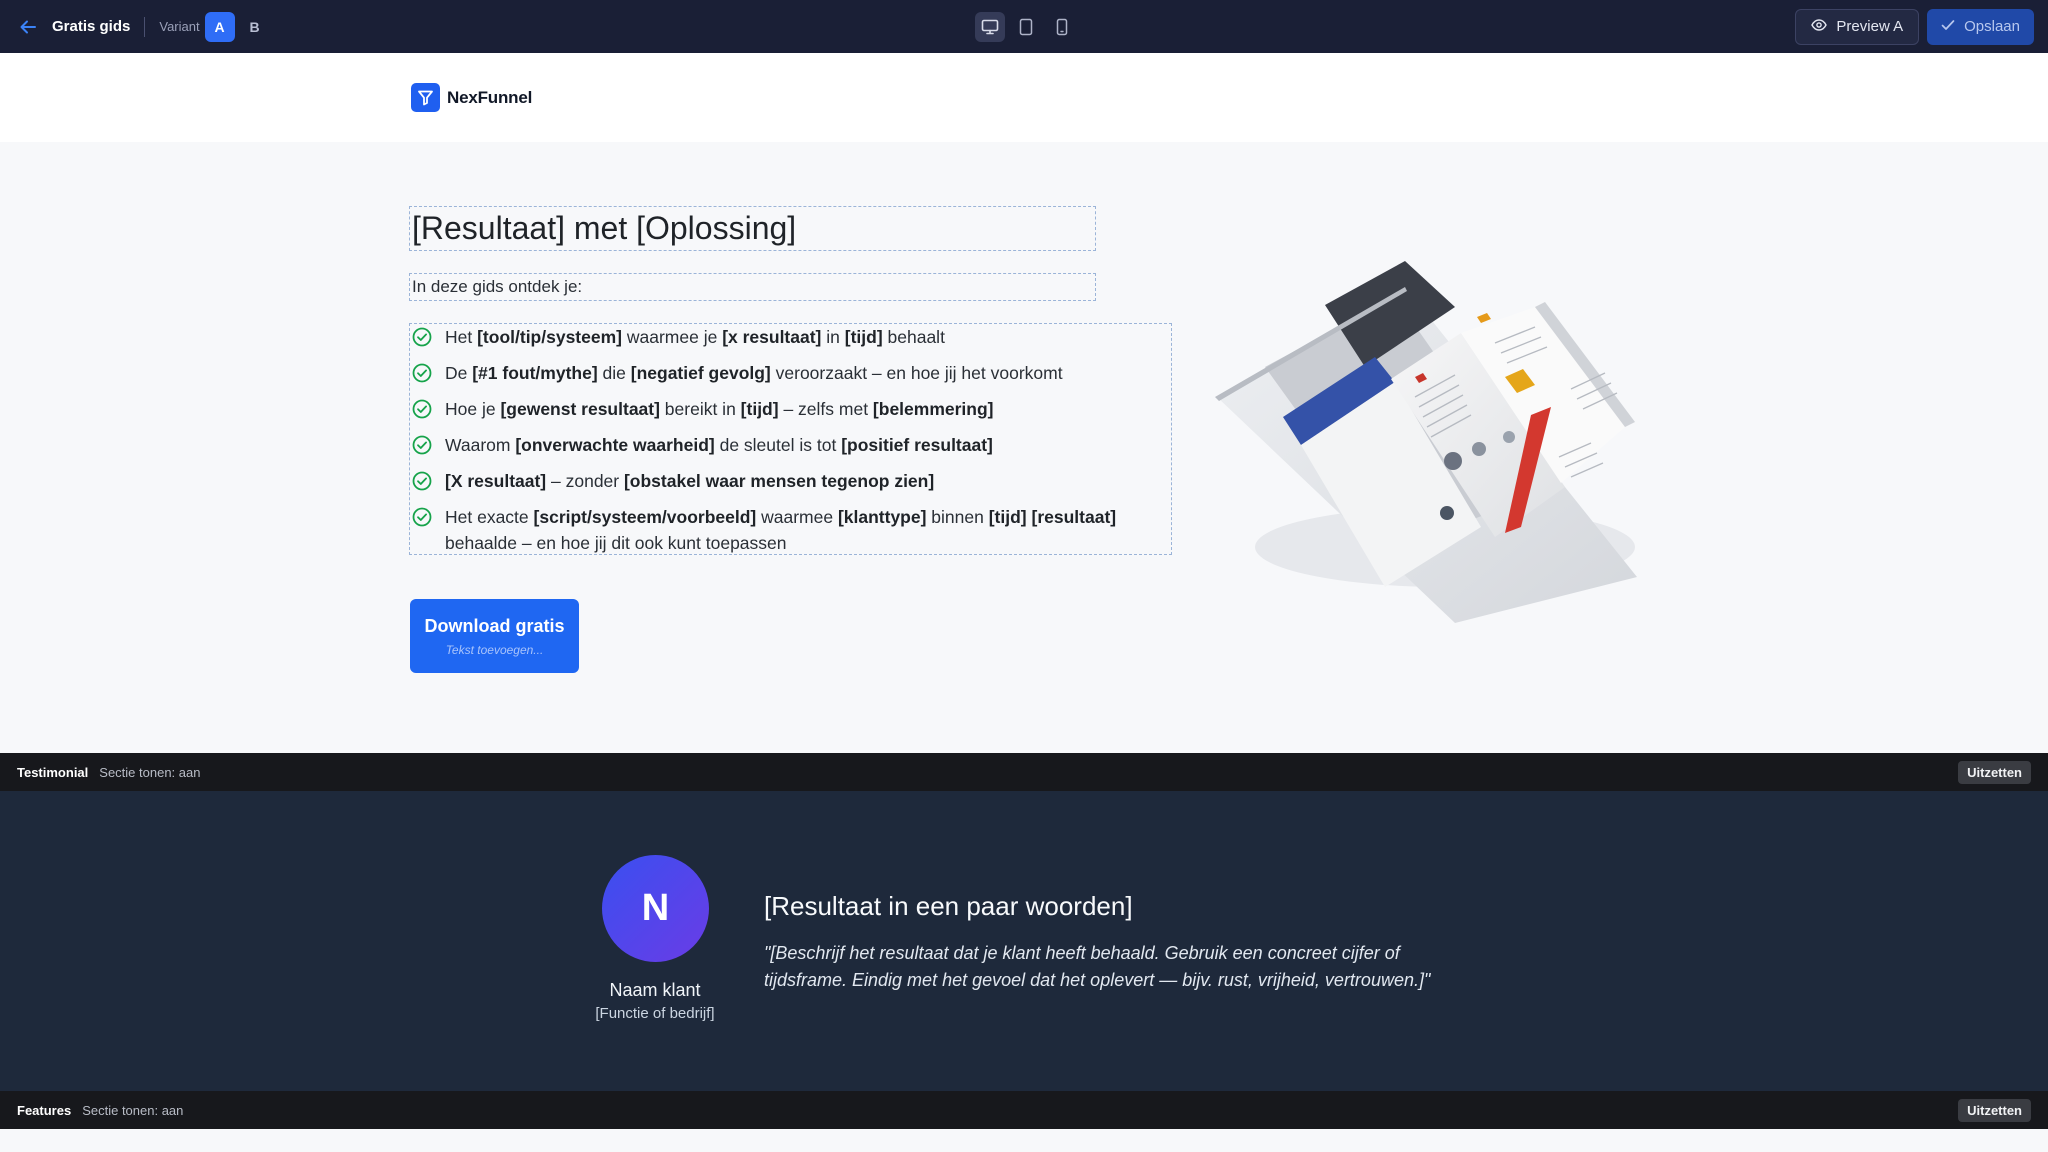  Describe the element at coordinates (655, 990) in the screenshot. I see `customer-name: Naam klant` at that location.